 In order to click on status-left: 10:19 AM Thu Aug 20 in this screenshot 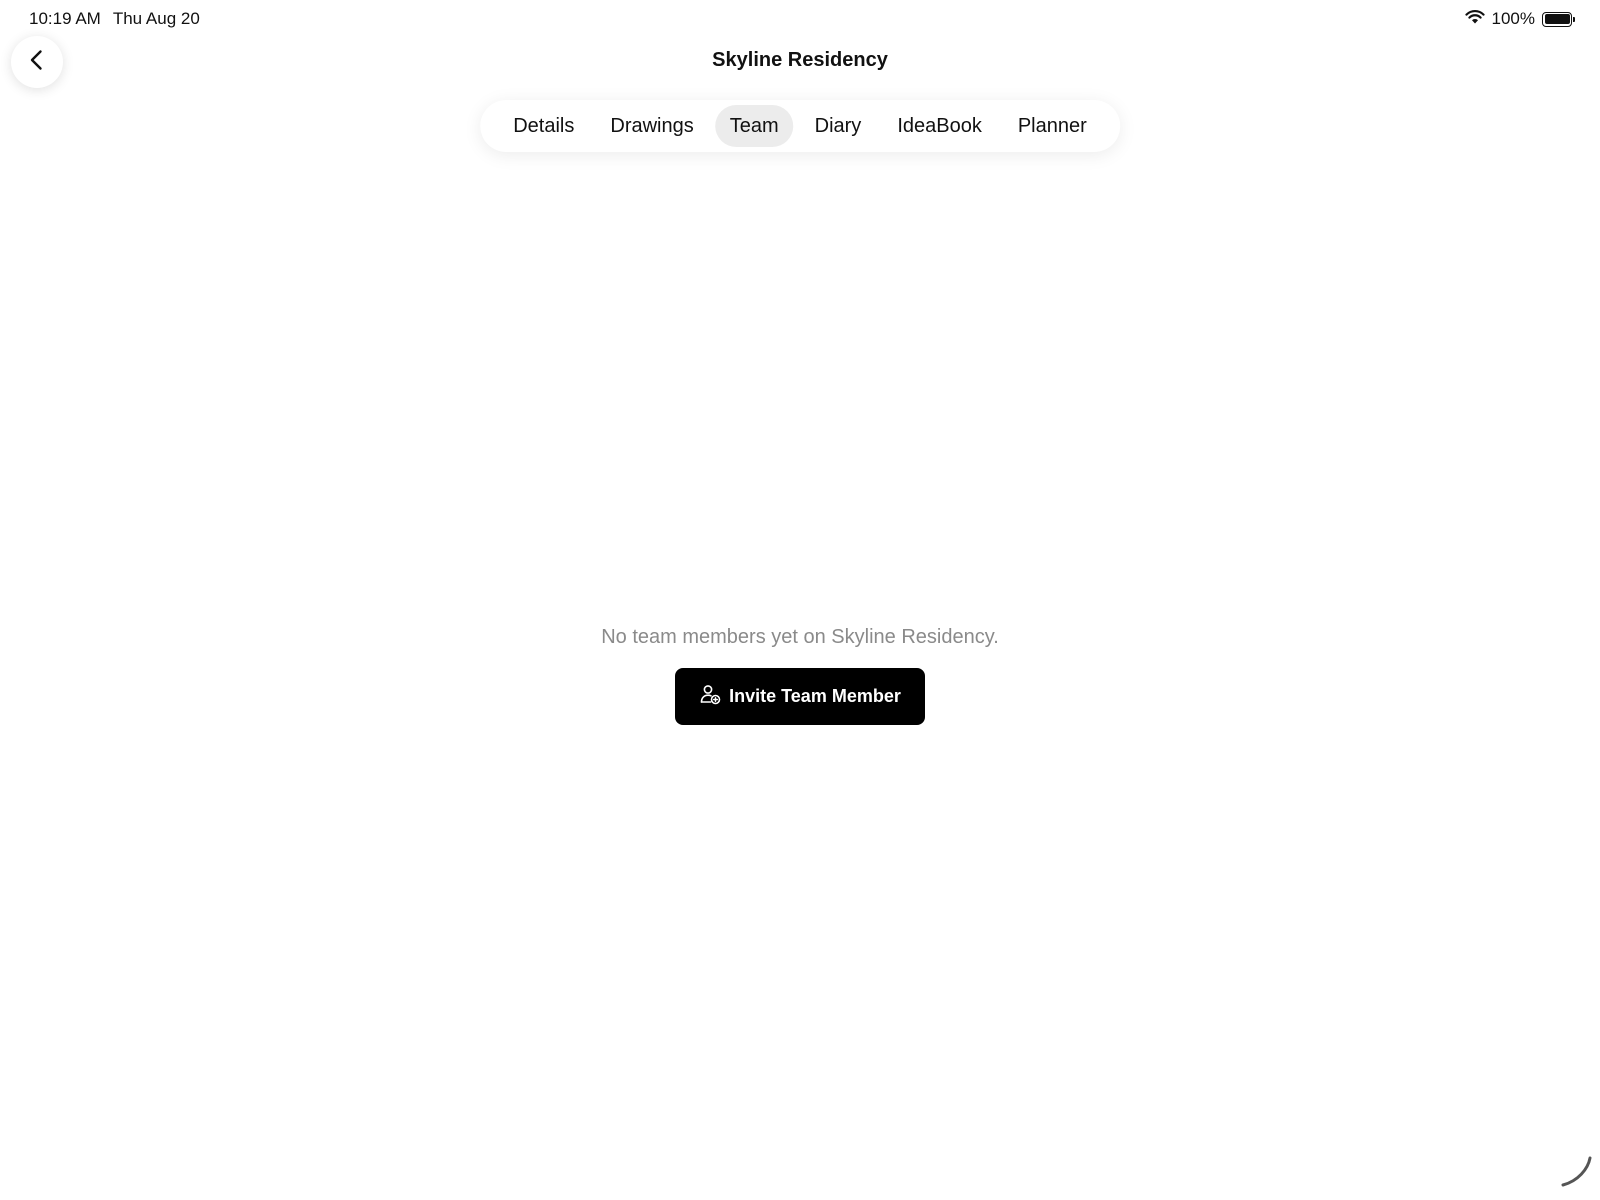, I will do `click(114, 19)`.